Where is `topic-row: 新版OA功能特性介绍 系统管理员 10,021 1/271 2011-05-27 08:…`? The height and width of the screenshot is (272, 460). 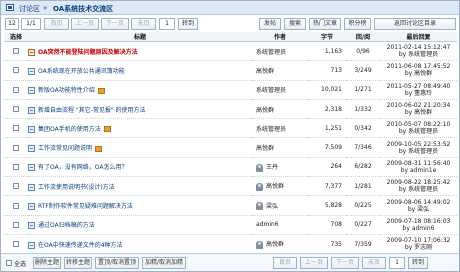
topic-row: 新版OA功能特性介绍 系统管理员 10,021 1/271 2011-05-27 08:… is located at coordinates (230, 90).